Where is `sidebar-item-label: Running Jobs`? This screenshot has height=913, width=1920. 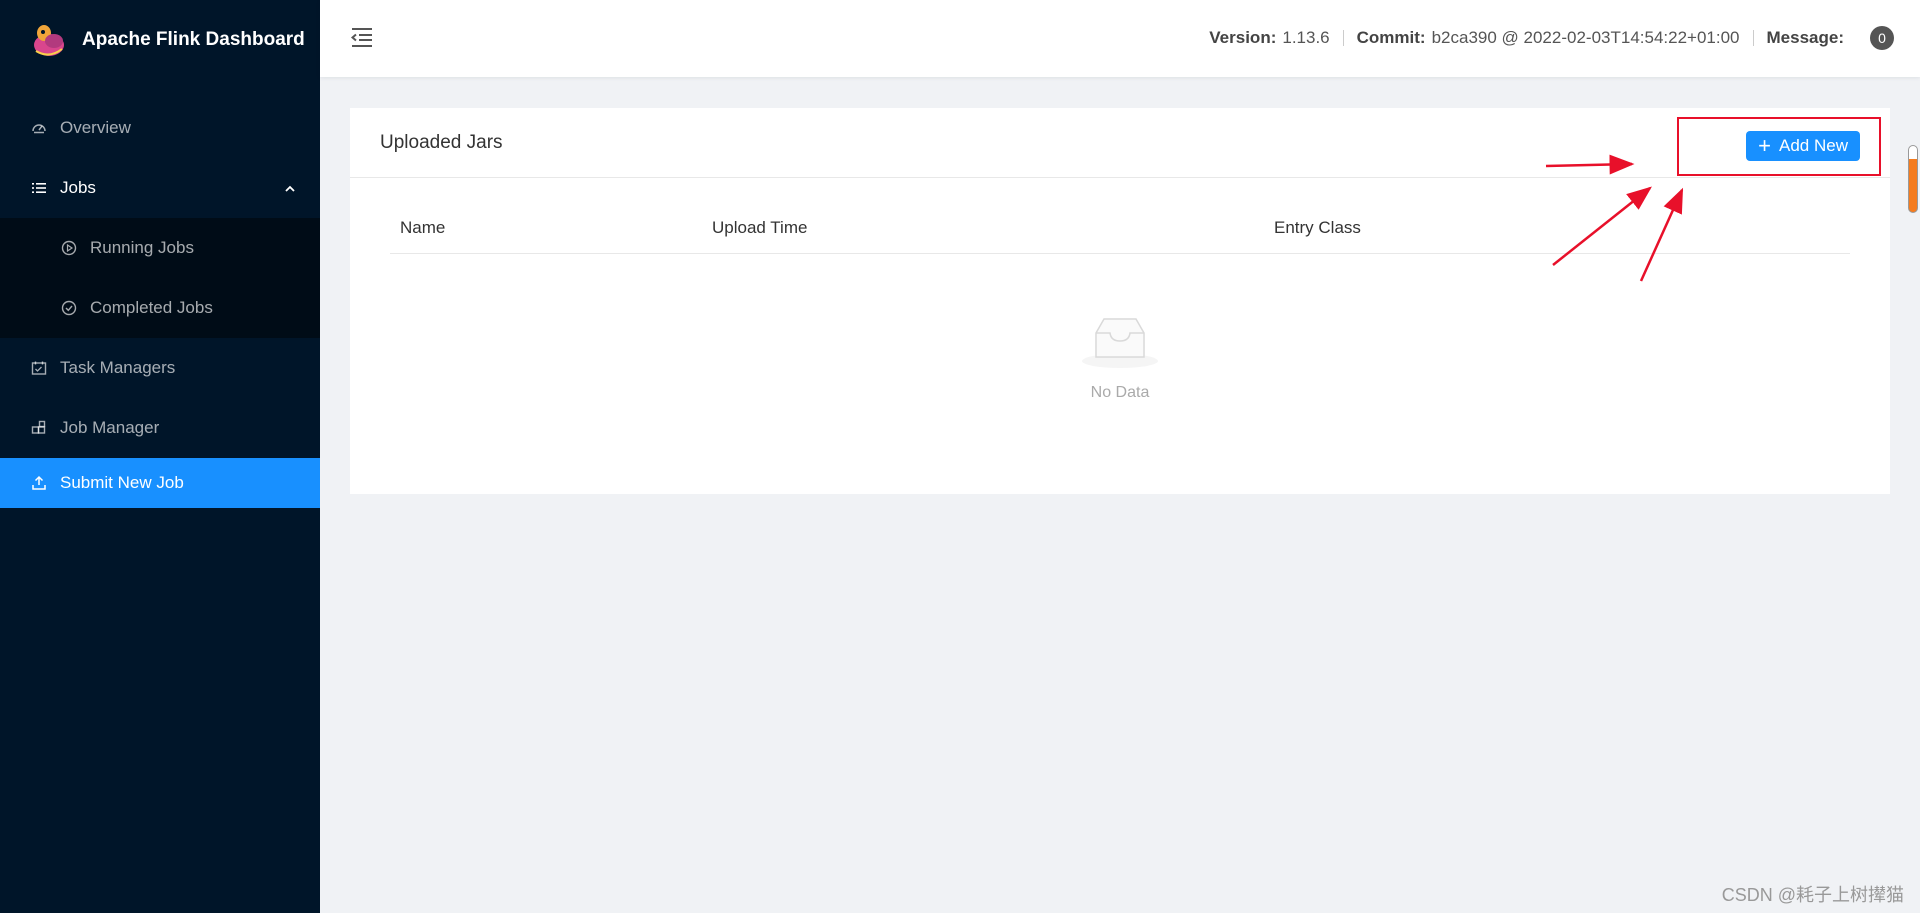
sidebar-item-label: Running Jobs is located at coordinates (142, 247).